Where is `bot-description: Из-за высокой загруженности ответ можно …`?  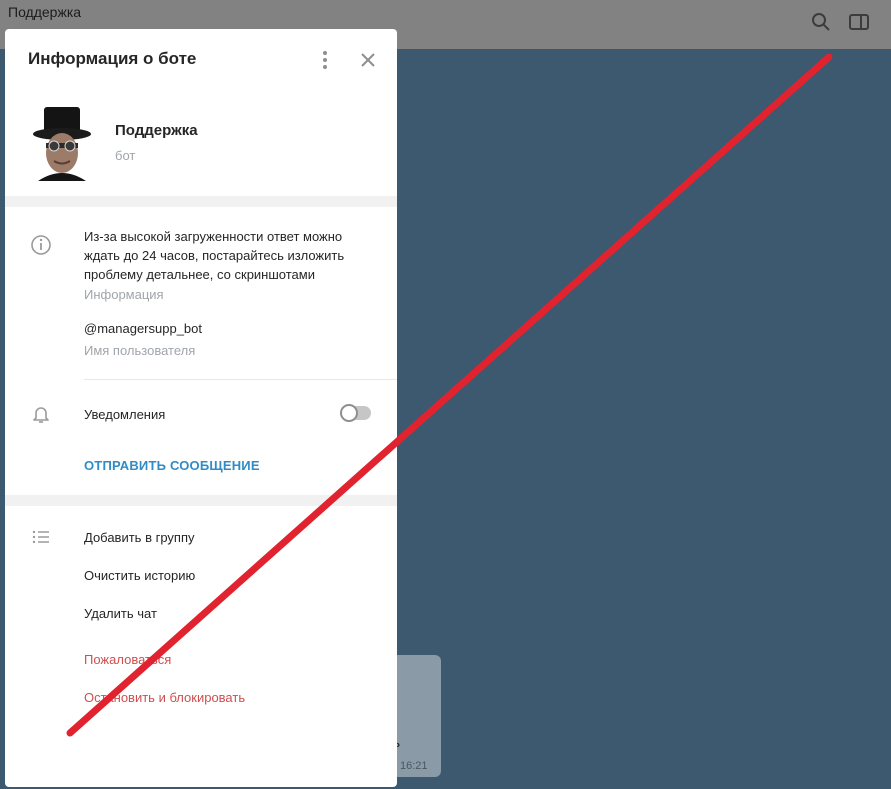 bot-description: Из-за высокой загруженности ответ можно … is located at coordinates (214, 255).